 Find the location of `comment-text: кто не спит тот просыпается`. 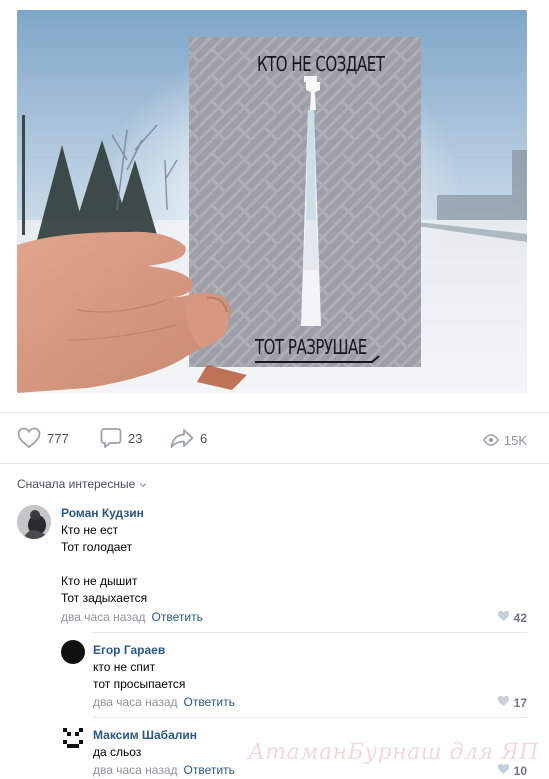

comment-text: кто не спит тот просыпается is located at coordinates (139, 675).